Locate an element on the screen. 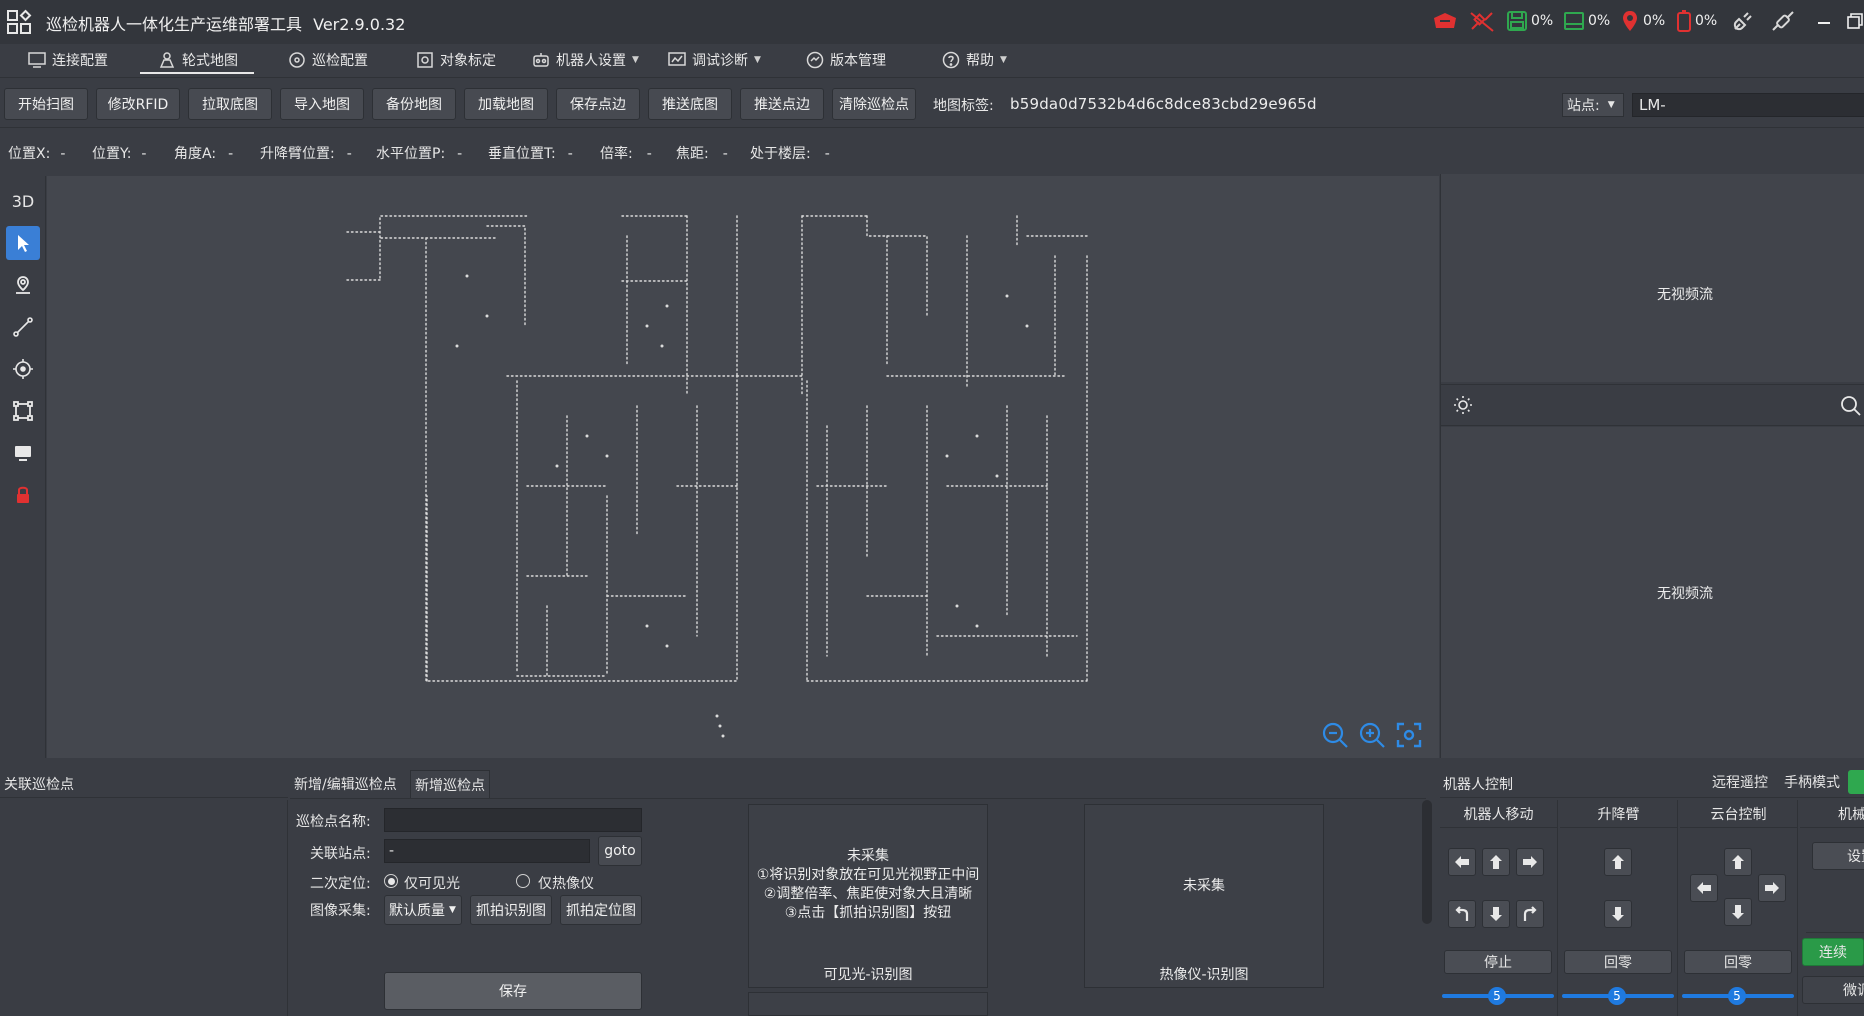 The width and height of the screenshot is (1864, 1016). display-tool-button is located at coordinates (23, 453).